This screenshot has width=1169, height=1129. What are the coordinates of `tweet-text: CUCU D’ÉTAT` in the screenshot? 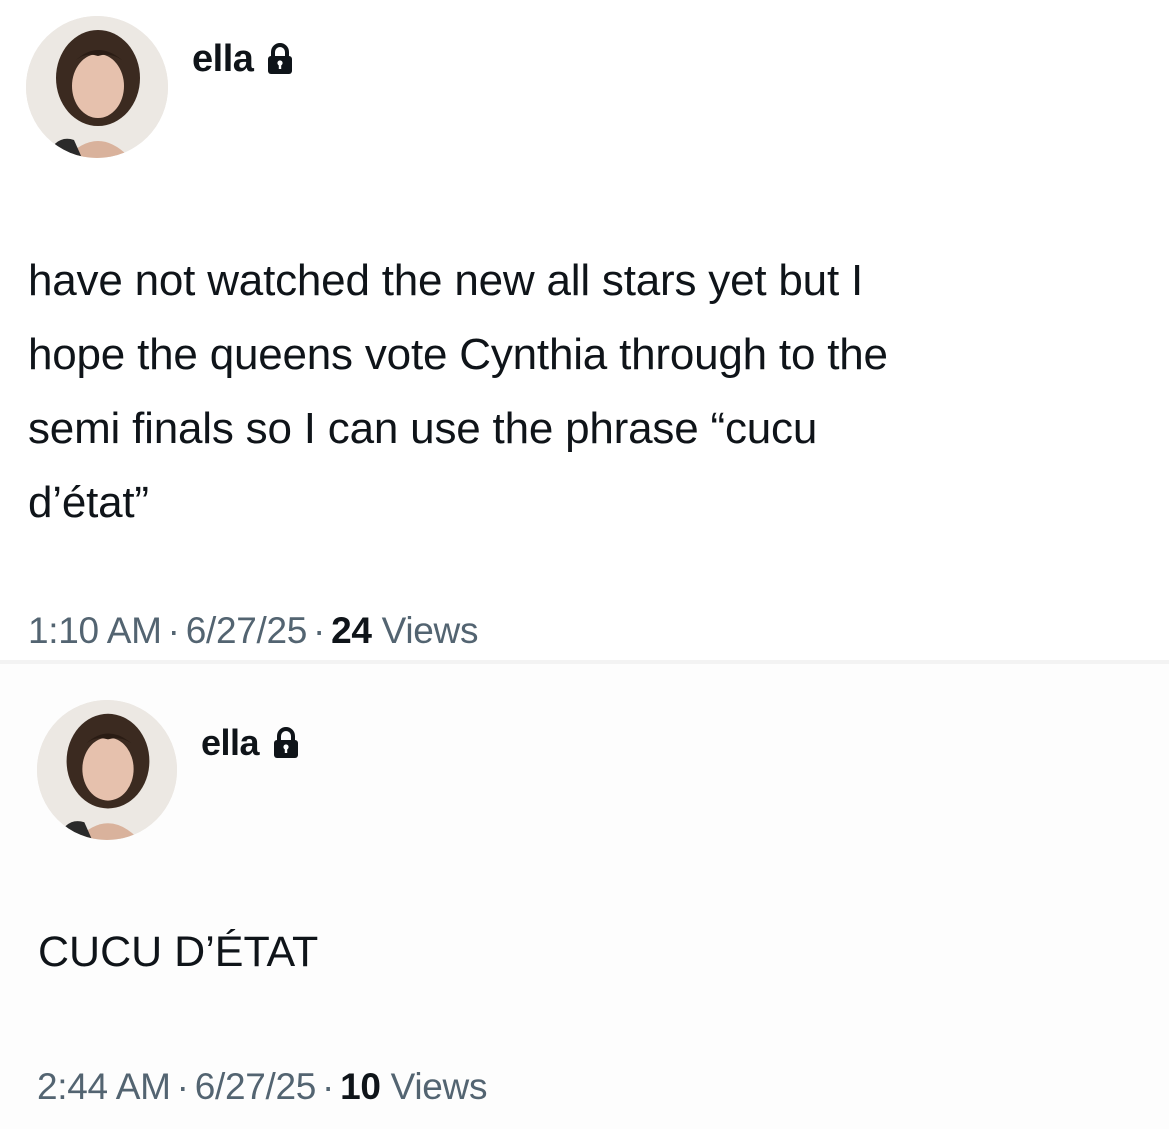 It's located at (178, 952).